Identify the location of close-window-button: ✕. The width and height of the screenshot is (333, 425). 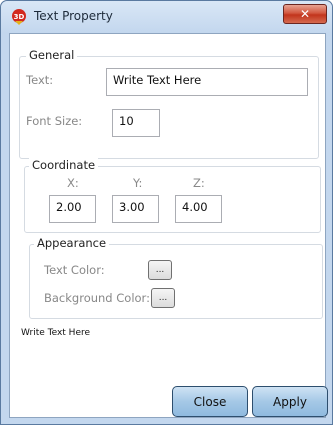
(305, 14).